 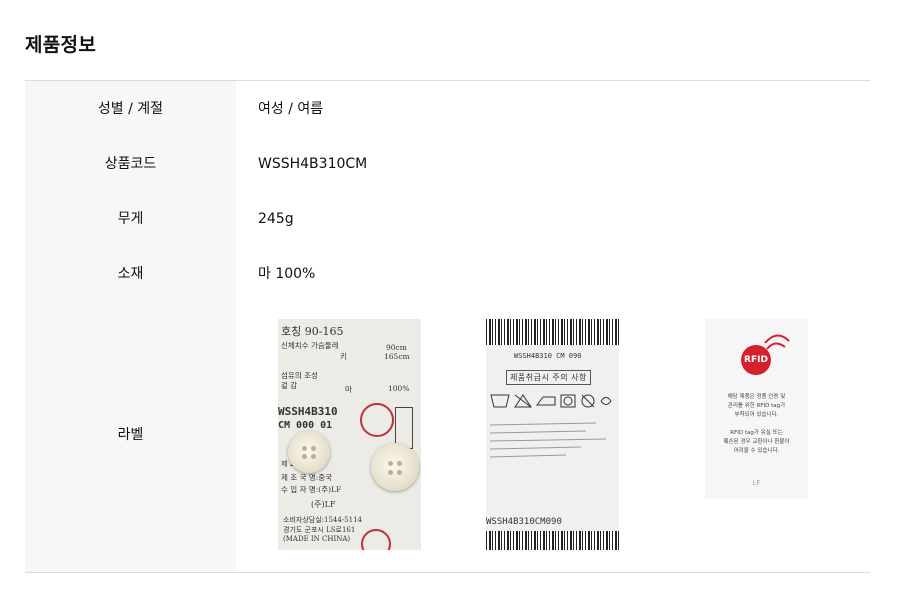 What do you see at coordinates (313, 164) in the screenshot?
I see `row-value-product-code: WSSH4B310CM` at bounding box center [313, 164].